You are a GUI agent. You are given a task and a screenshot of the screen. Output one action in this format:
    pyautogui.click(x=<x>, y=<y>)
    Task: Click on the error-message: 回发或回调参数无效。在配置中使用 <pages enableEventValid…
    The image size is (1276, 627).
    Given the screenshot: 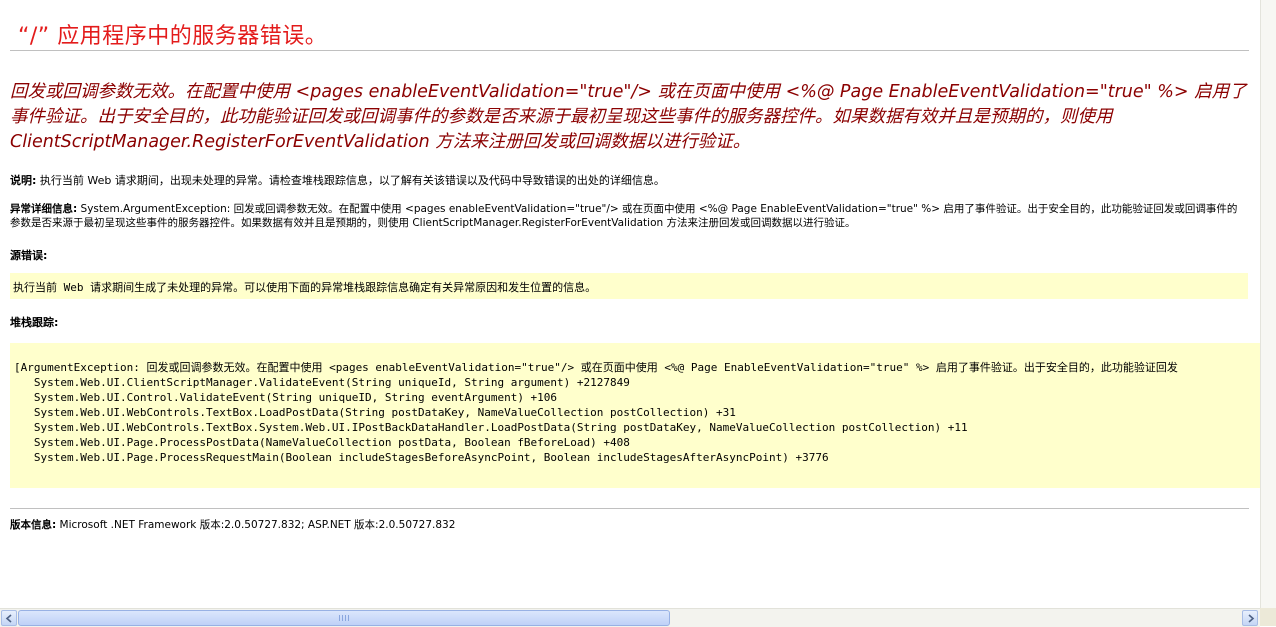 What is the action you would take?
    pyautogui.click(x=628, y=117)
    